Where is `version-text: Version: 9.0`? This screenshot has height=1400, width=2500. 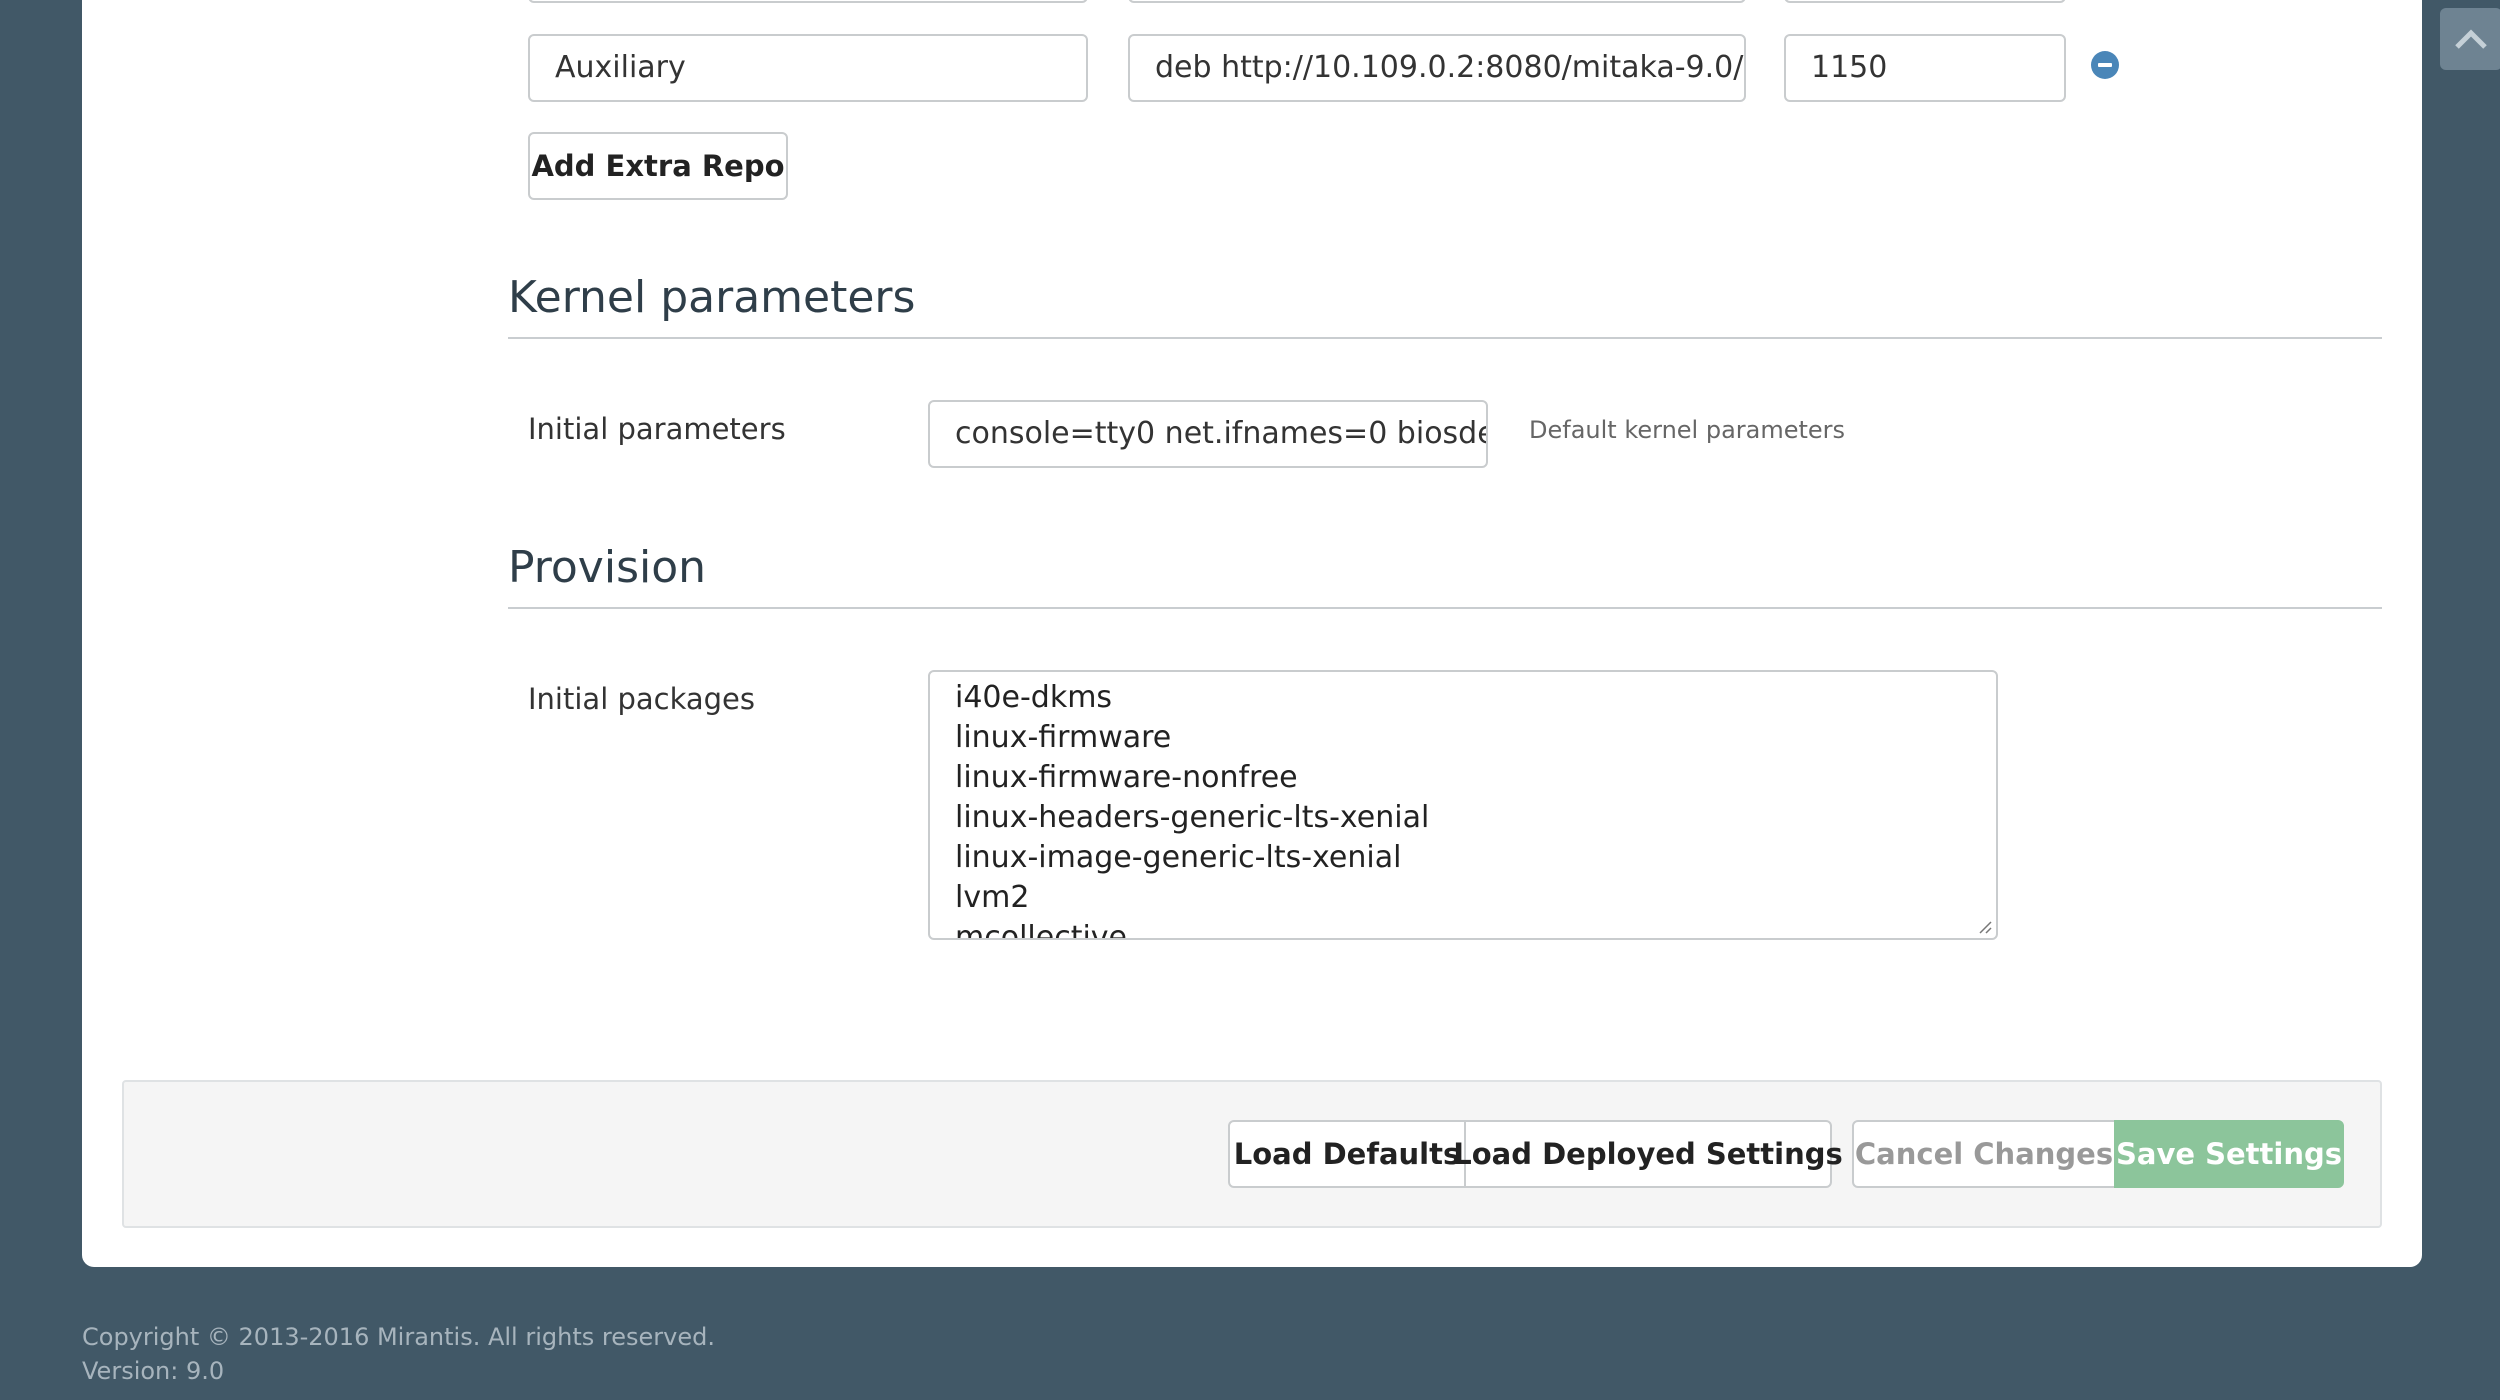 version-text: Version: 9.0 is located at coordinates (153, 1371).